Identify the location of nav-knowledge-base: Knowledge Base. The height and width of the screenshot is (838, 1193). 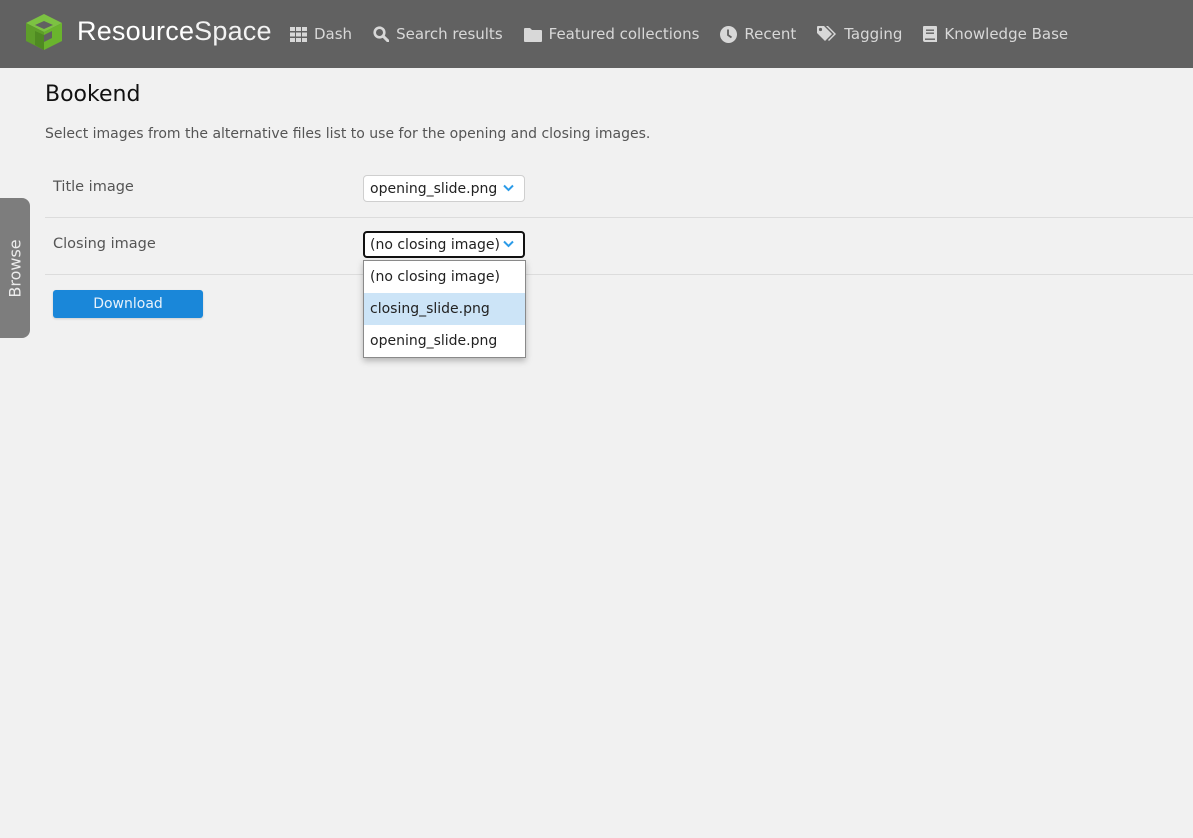
(995, 34).